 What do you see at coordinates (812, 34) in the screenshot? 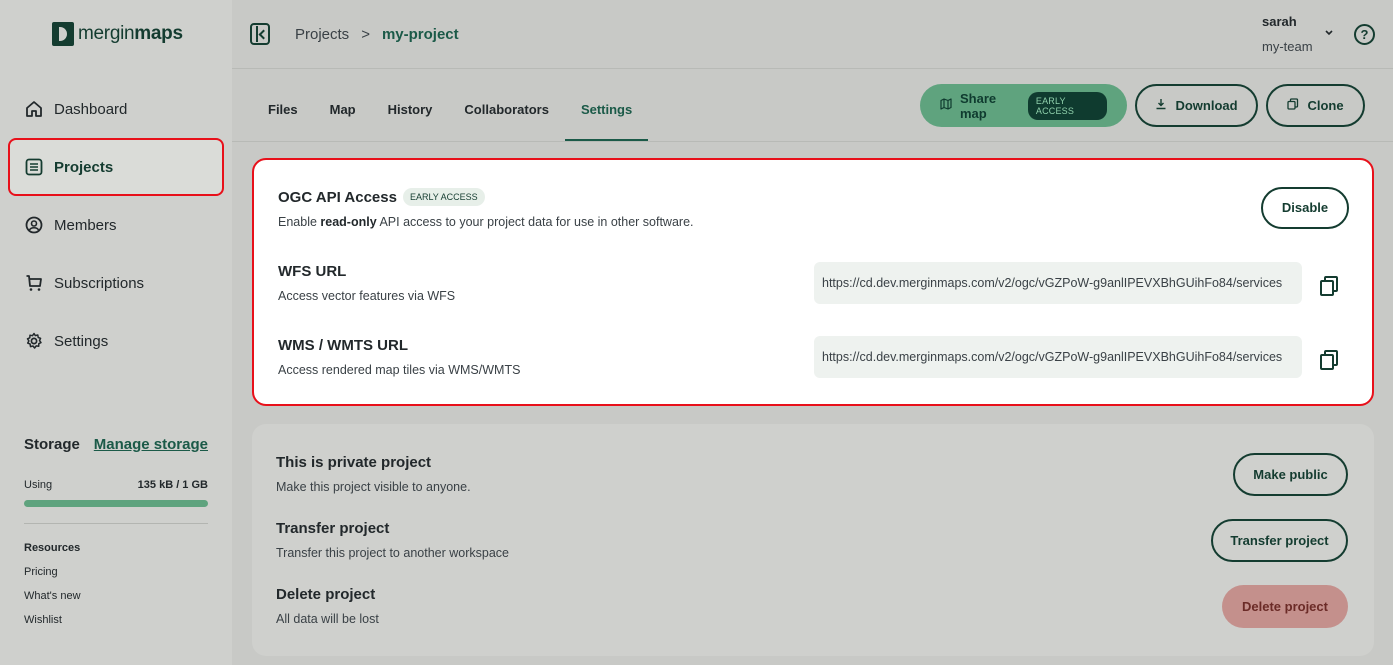
I see `top-bar: Projects > my-project sarah my-team ?` at bounding box center [812, 34].